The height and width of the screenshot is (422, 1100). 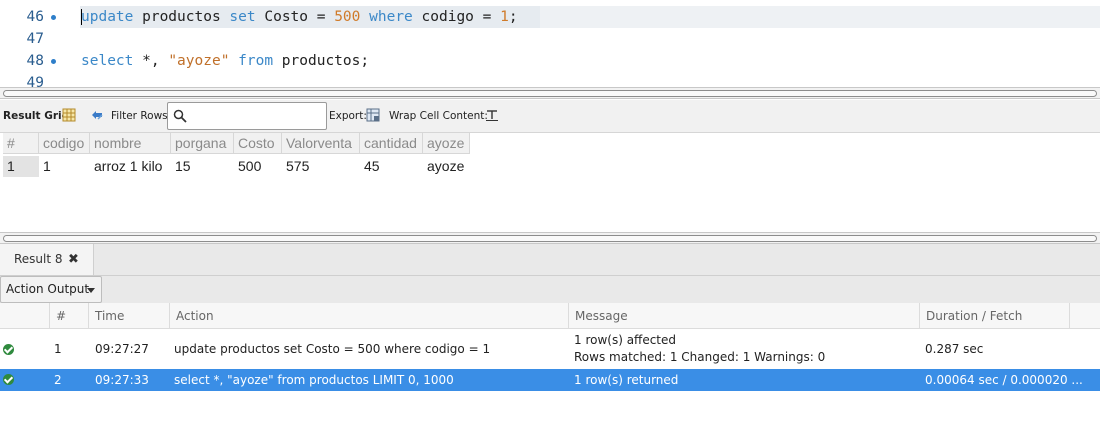 I want to click on tab-label: Result 8, so click(x=38, y=259).